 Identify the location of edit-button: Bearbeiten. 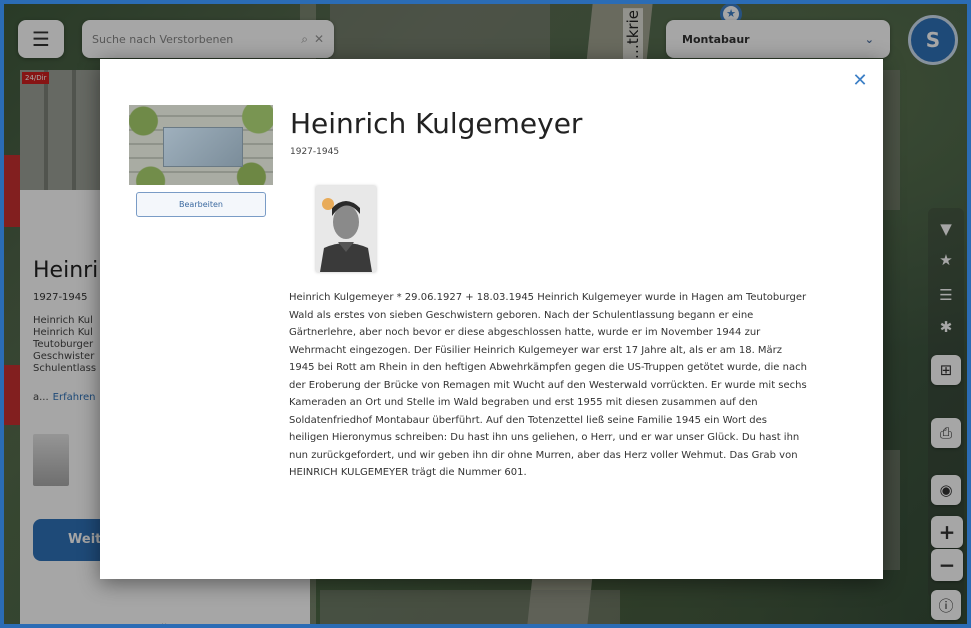
(201, 204).